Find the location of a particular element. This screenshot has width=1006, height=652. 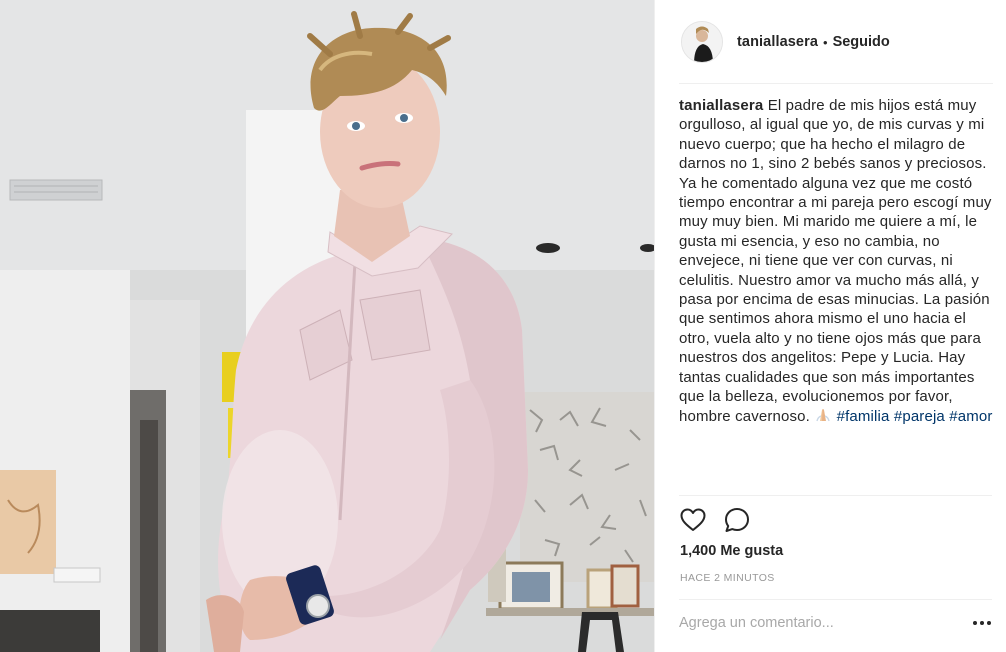

comment-input is located at coordinates (824, 623).